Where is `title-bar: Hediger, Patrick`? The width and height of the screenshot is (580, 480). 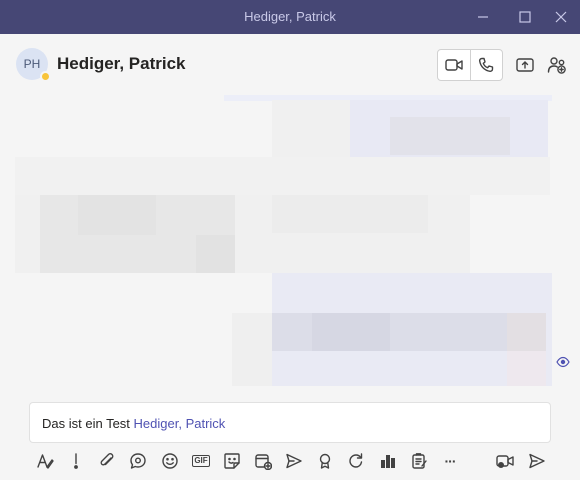
title-bar: Hediger, Patrick is located at coordinates (290, 17).